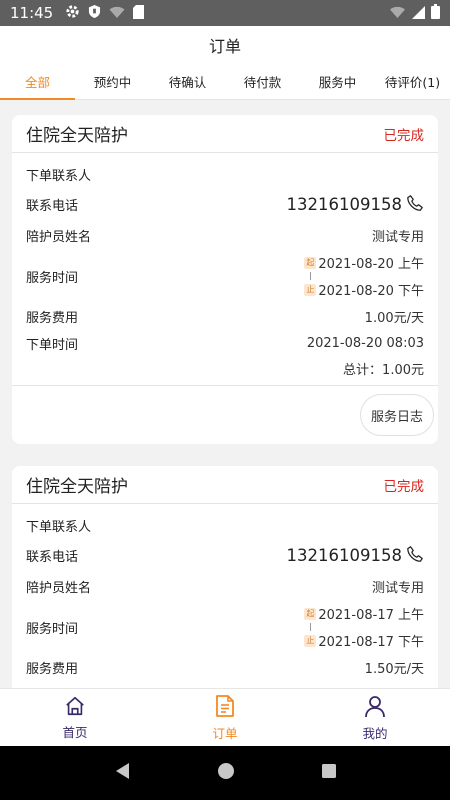 The width and height of the screenshot is (450, 800). I want to click on bottom-nav: 首页 订单 我的, so click(225, 717).